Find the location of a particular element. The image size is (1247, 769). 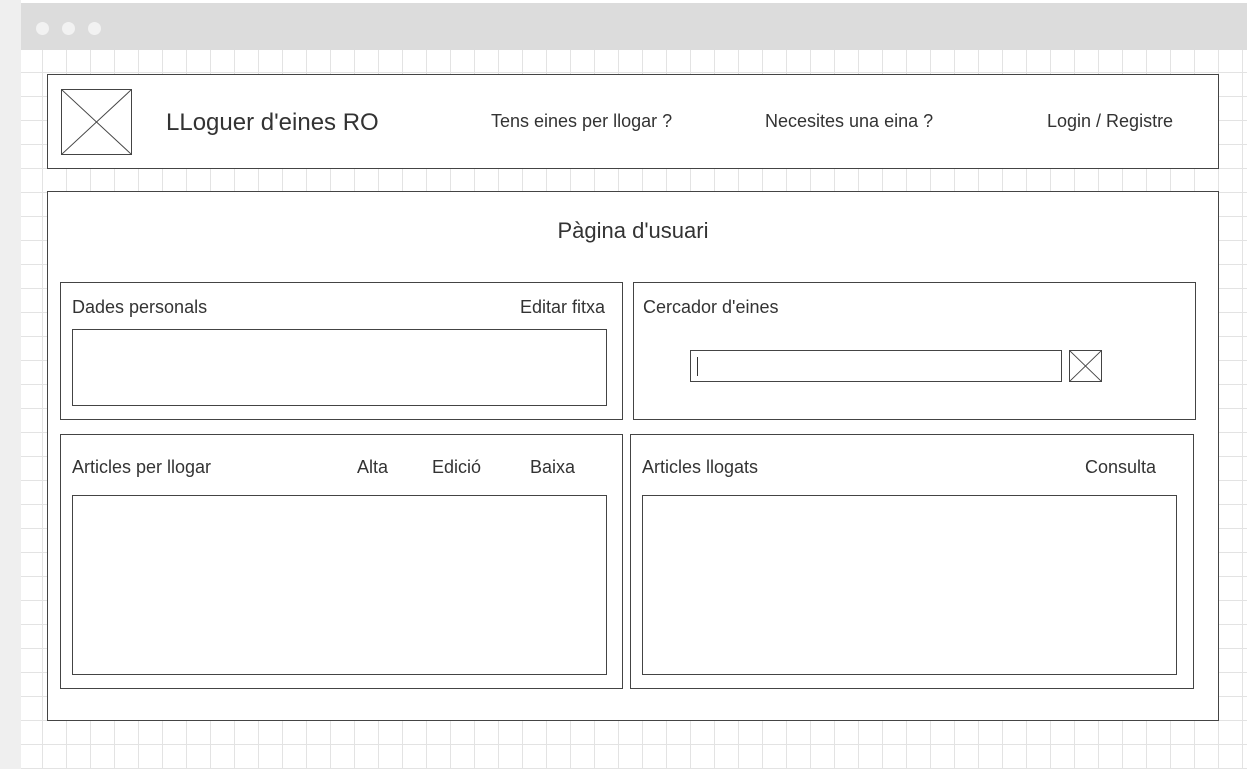

edit-article-link: Edició is located at coordinates (456, 467).